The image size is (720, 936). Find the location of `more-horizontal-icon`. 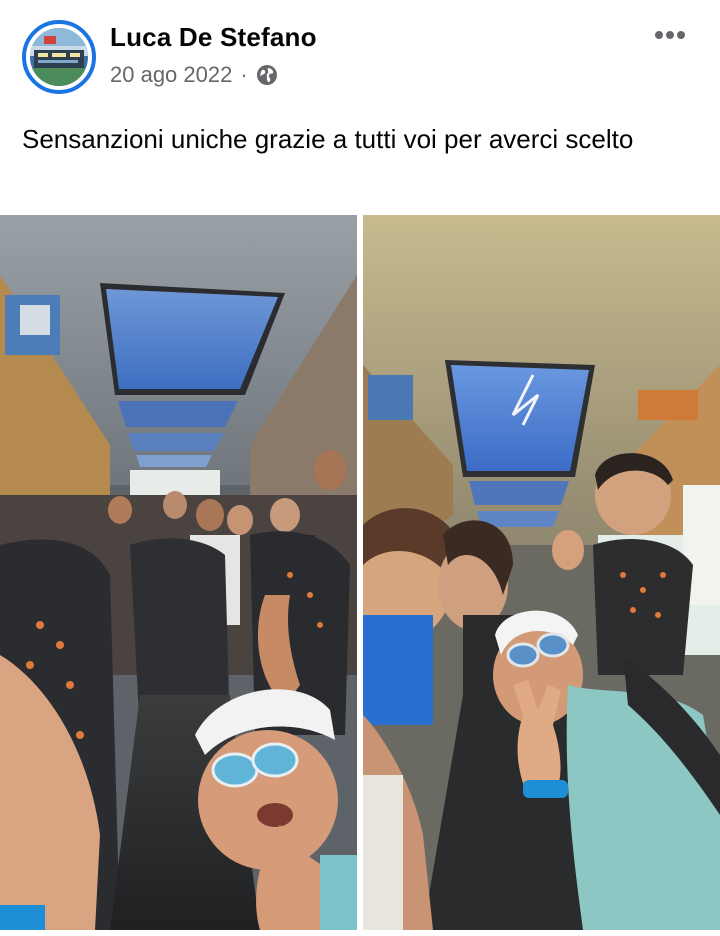

more-horizontal-icon is located at coordinates (670, 35).